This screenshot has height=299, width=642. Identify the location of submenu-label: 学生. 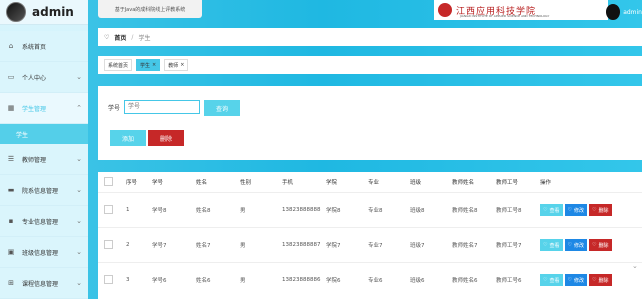
(22, 135).